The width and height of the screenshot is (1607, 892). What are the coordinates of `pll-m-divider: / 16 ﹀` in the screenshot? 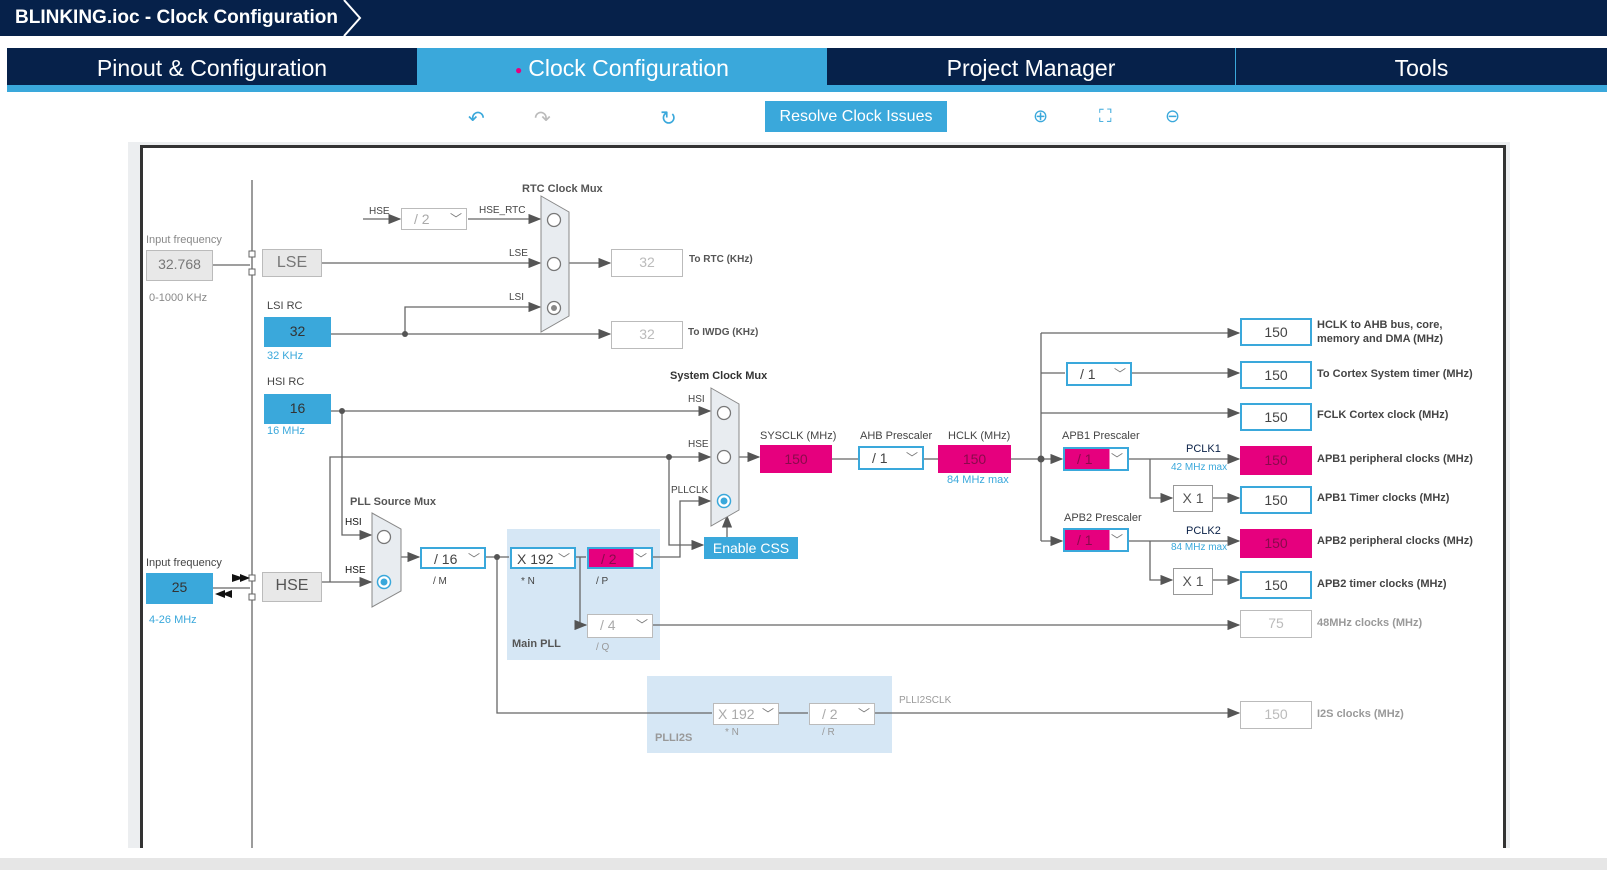 It's located at (453, 558).